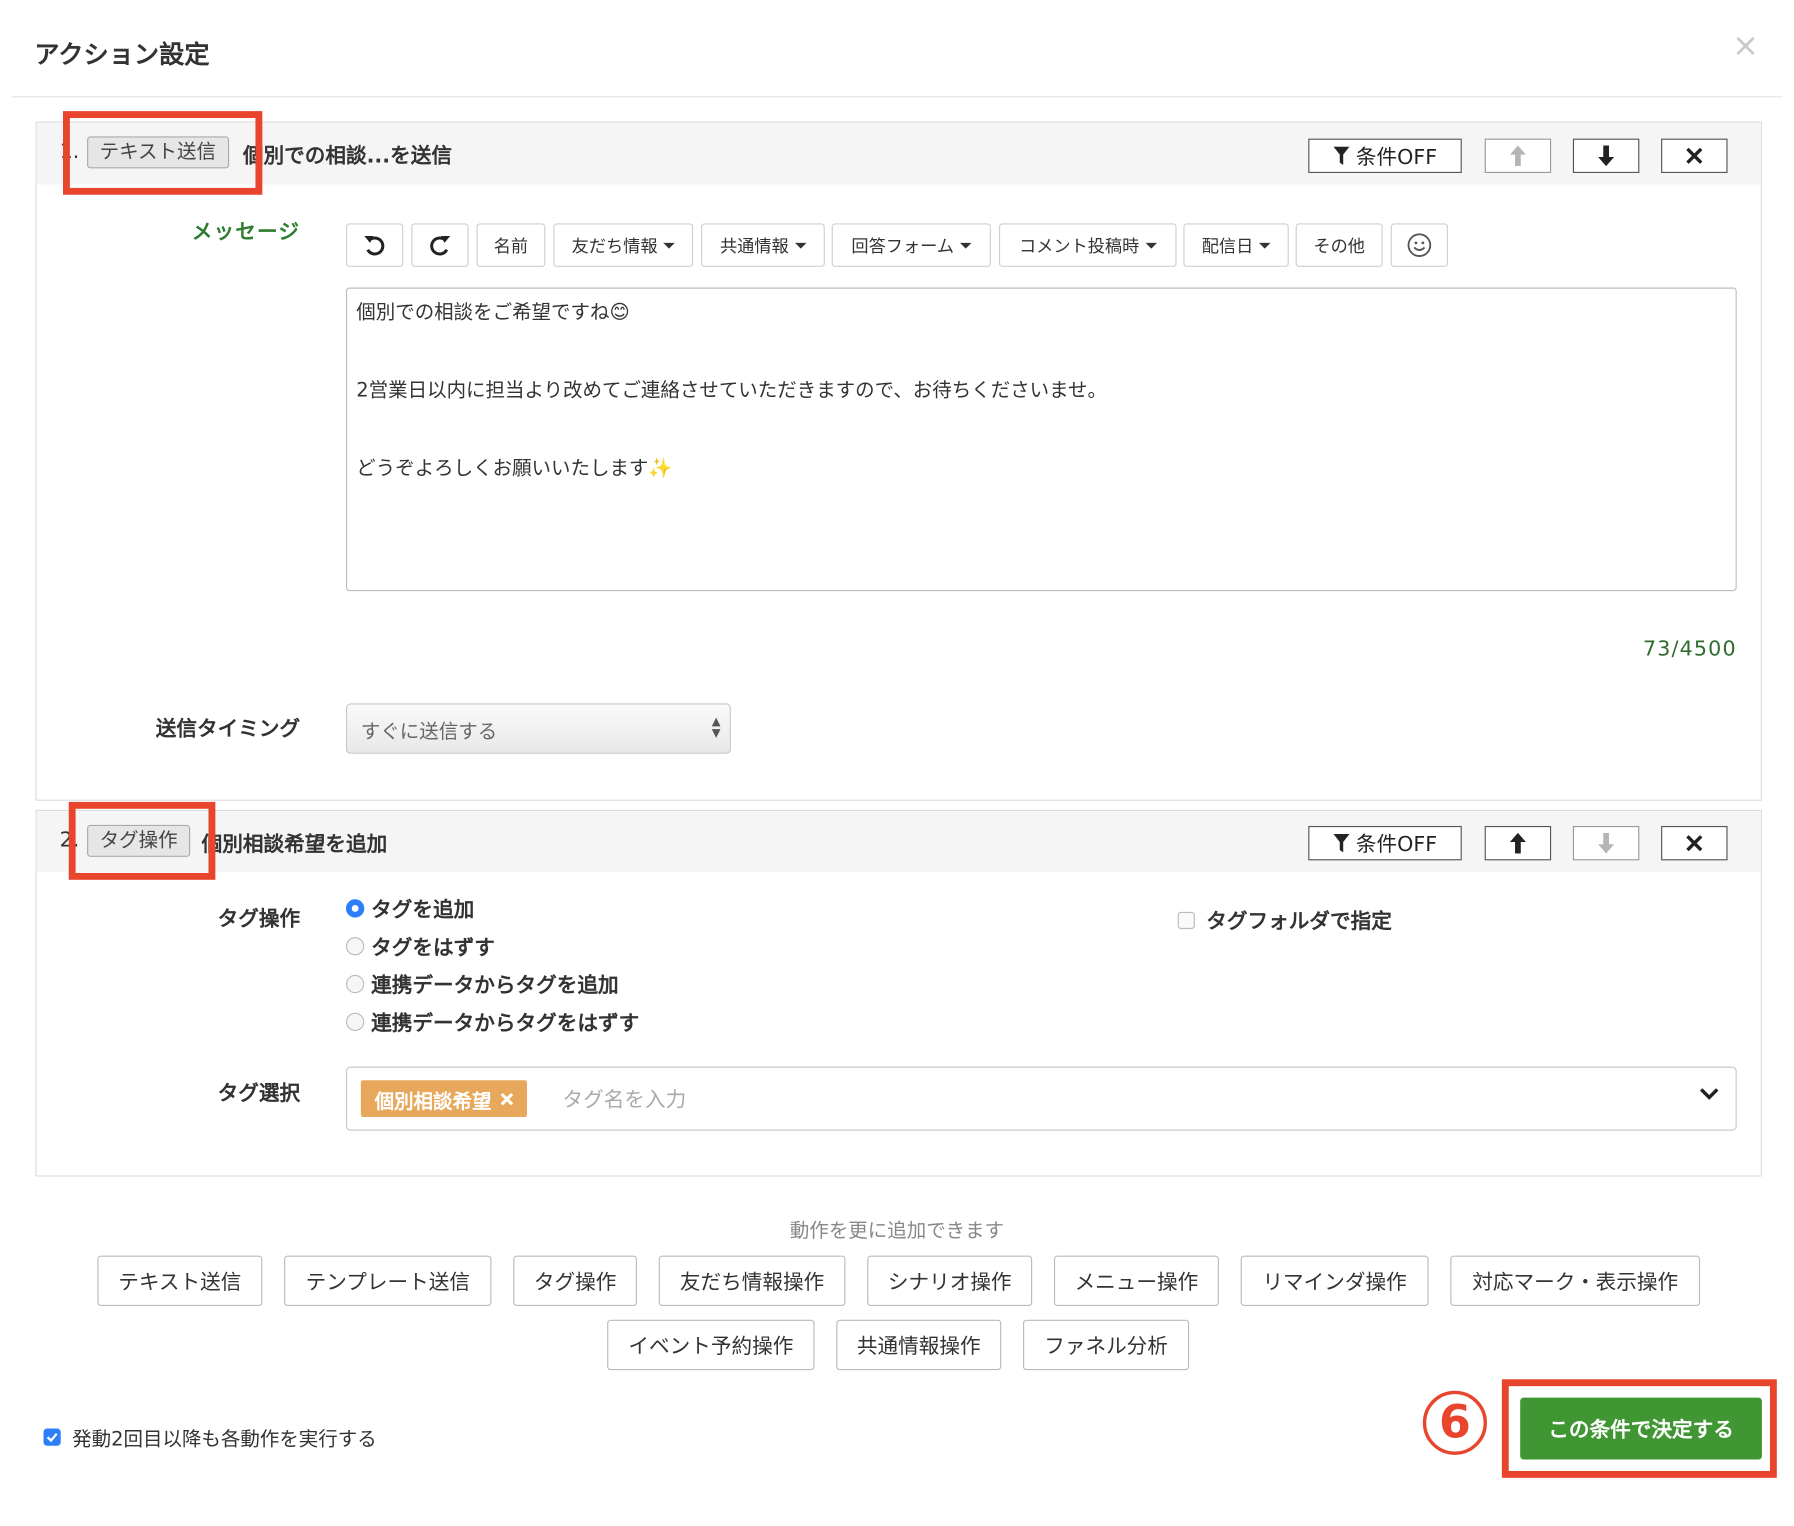 The height and width of the screenshot is (1526, 1794). I want to click on message-label: メッセージ, so click(246, 232).